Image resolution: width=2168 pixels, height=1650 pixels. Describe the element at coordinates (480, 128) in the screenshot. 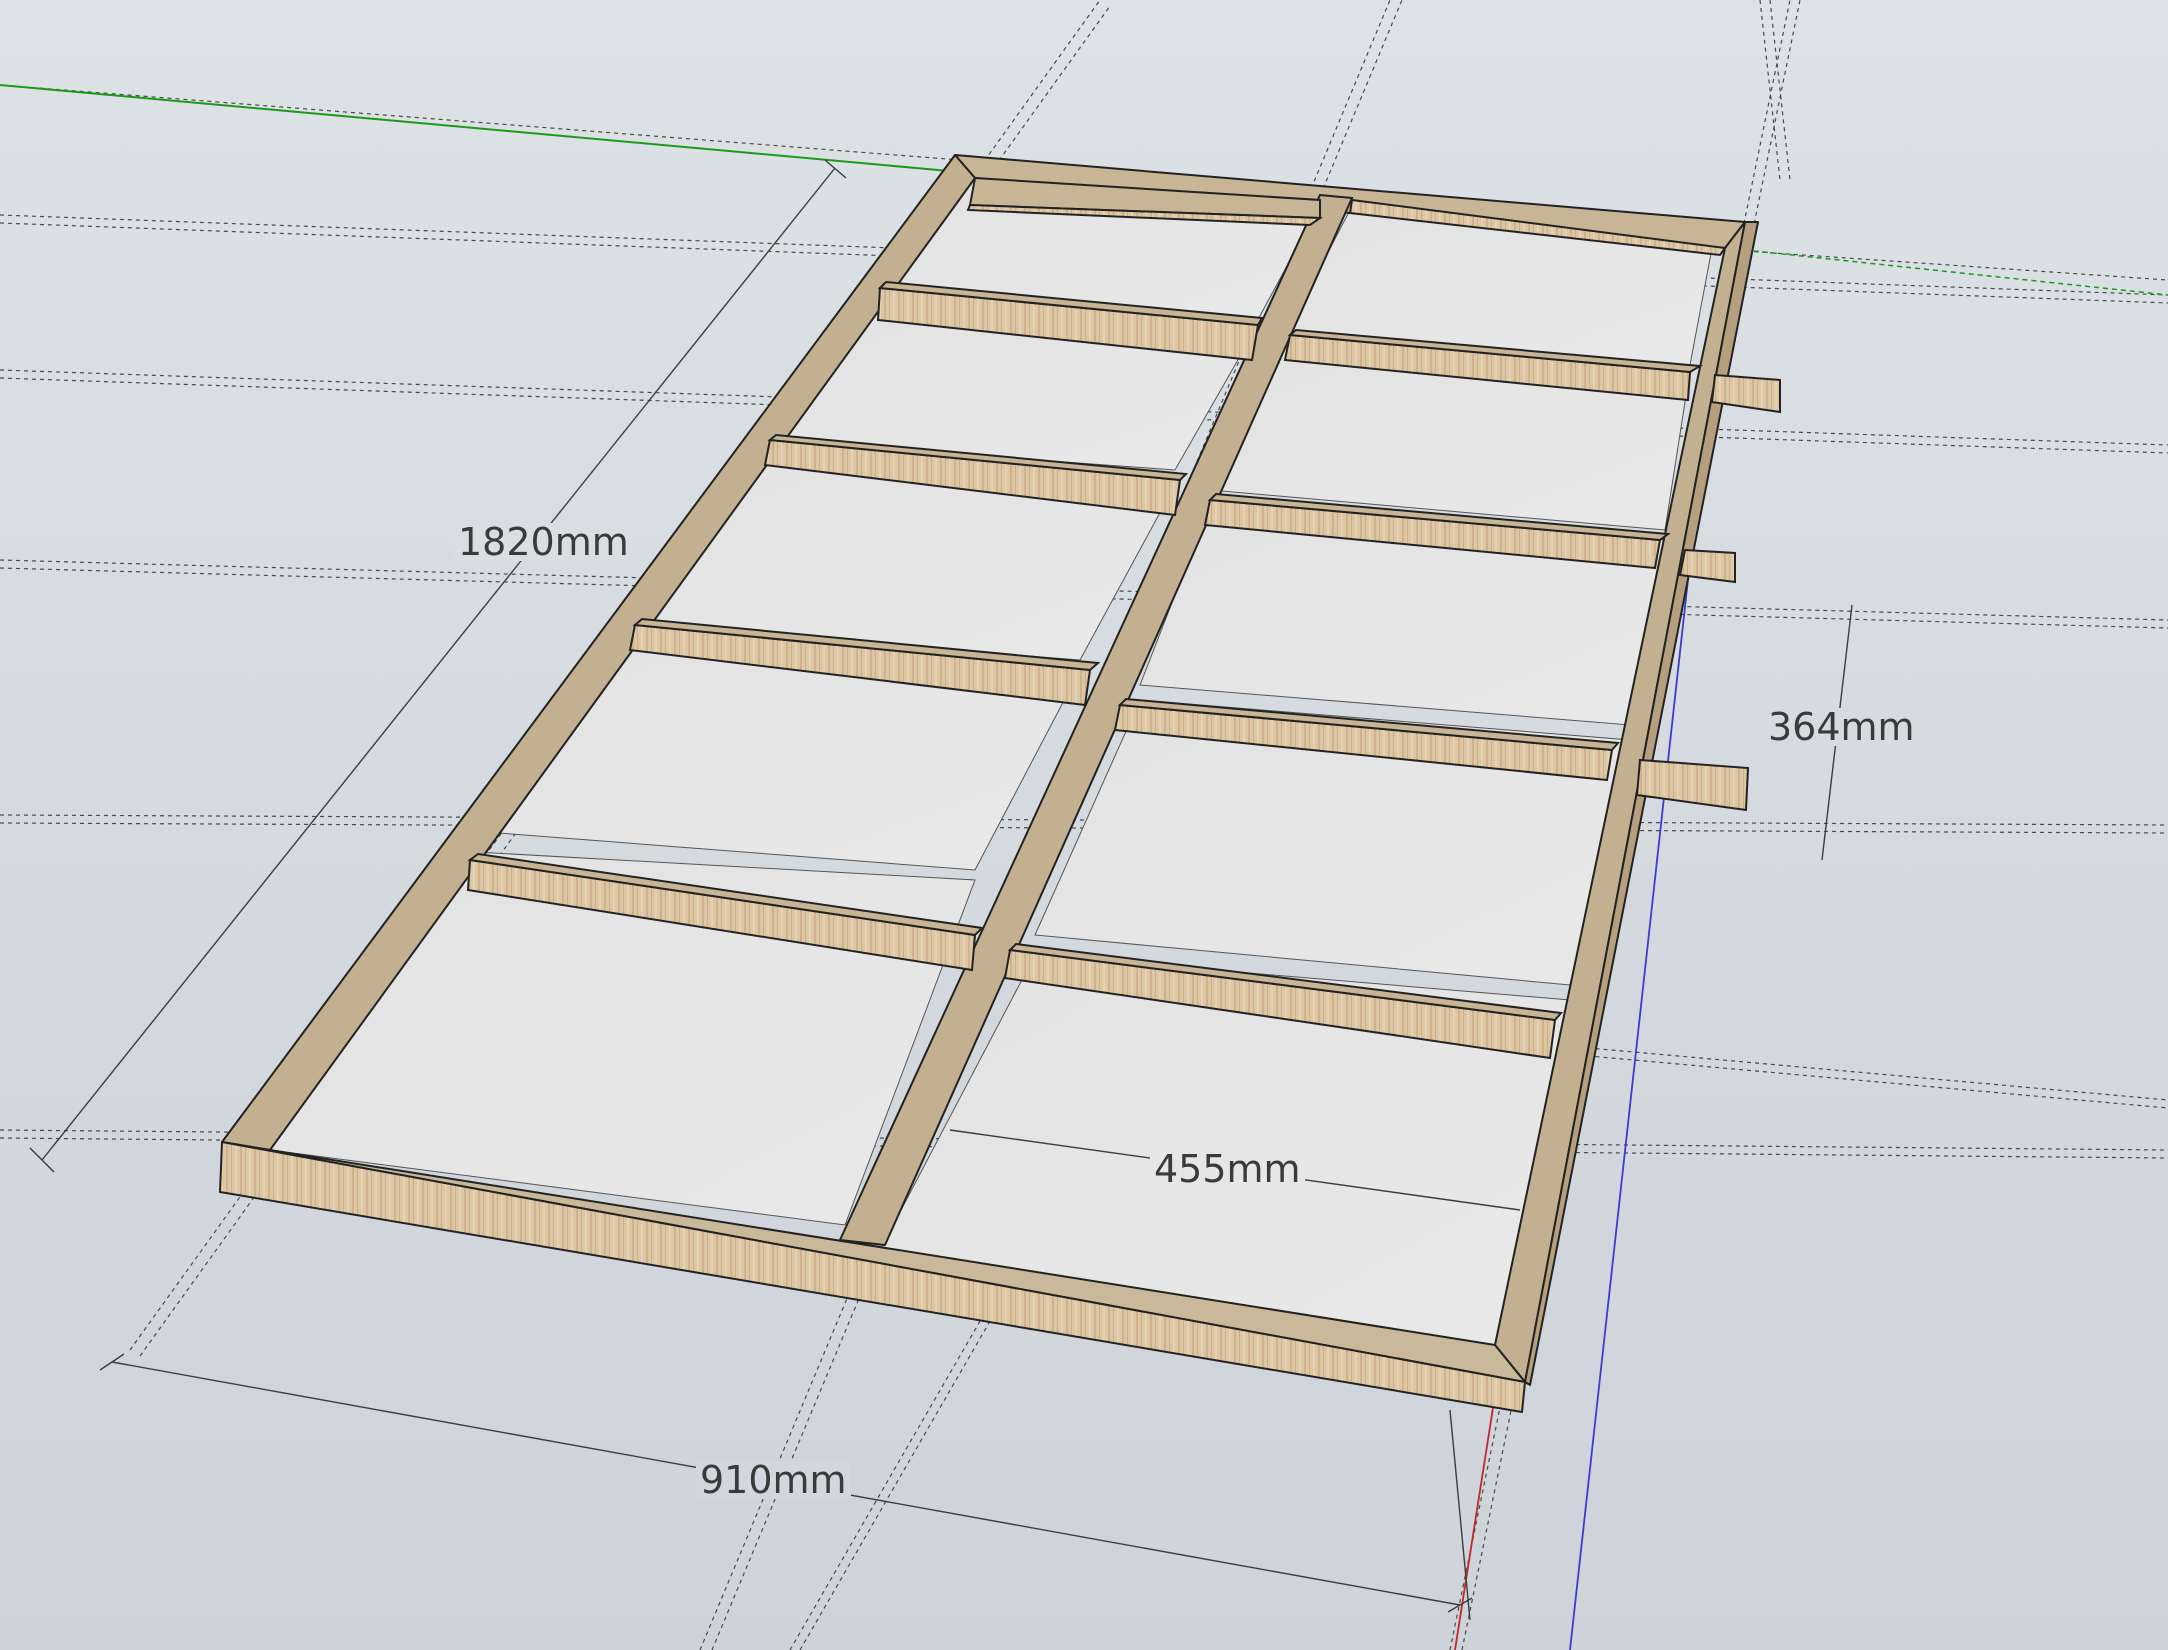

I see `green-axis` at that location.